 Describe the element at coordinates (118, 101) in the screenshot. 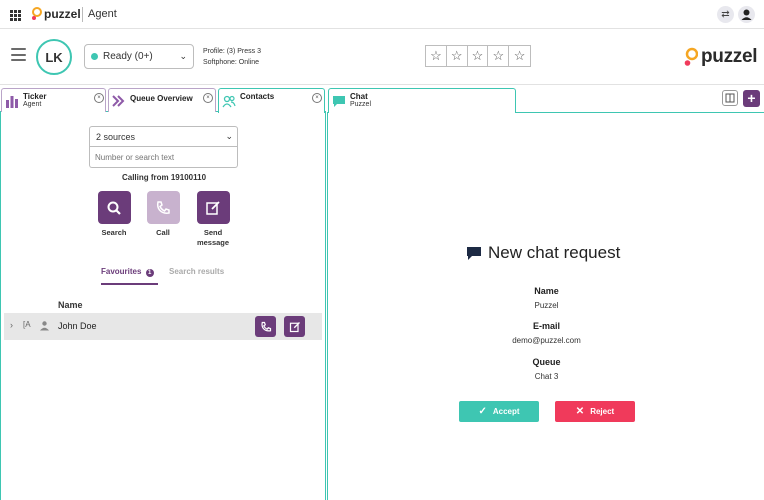

I see `queue-icon` at that location.